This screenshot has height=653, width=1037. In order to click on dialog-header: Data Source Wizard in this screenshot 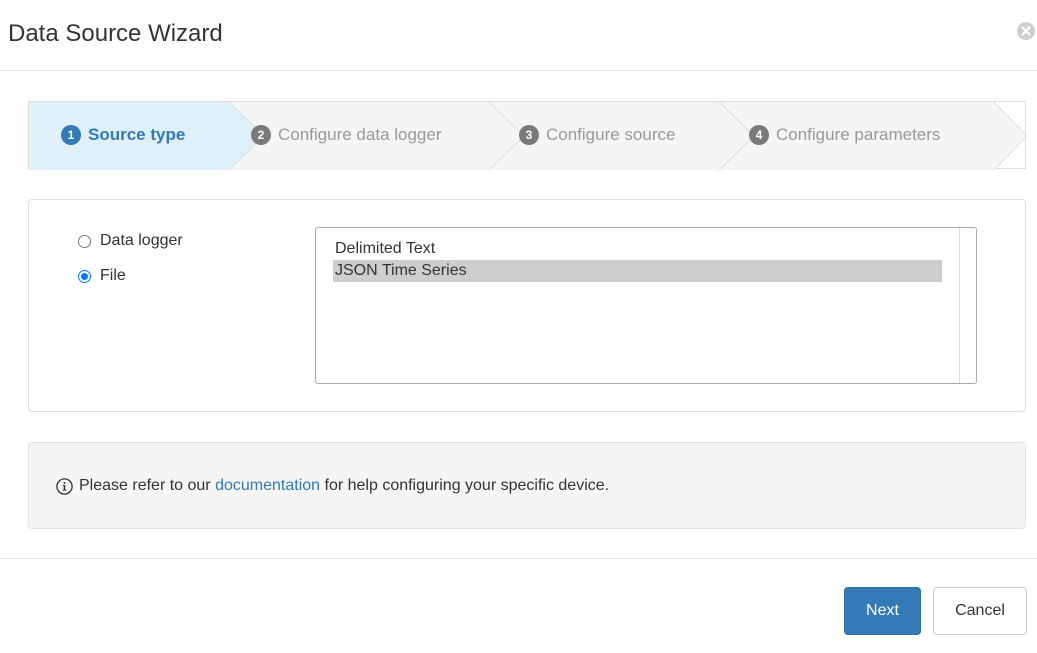, I will do `click(518, 35)`.